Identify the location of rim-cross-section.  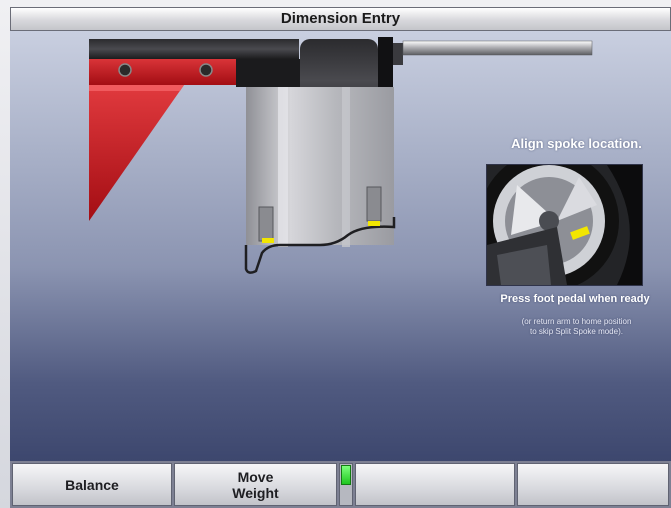
(320, 180).